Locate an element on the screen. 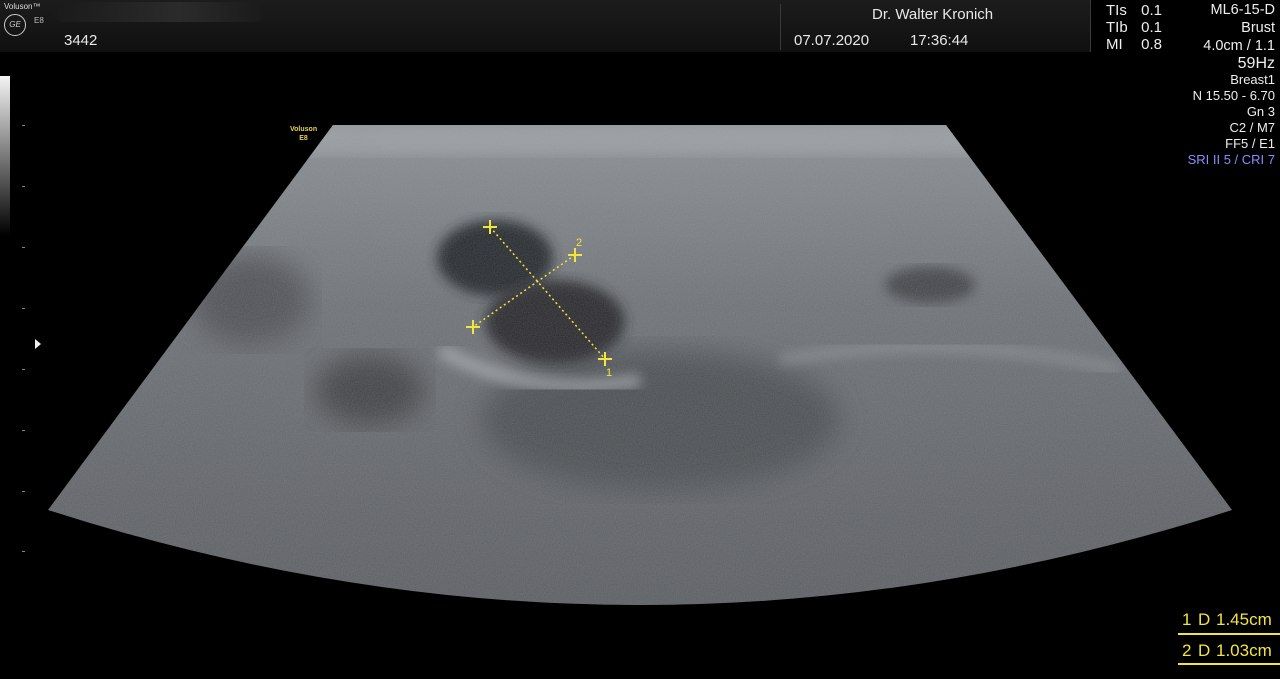  measurement-result-1: 1 D 1.45cm is located at coordinates (1228, 621).